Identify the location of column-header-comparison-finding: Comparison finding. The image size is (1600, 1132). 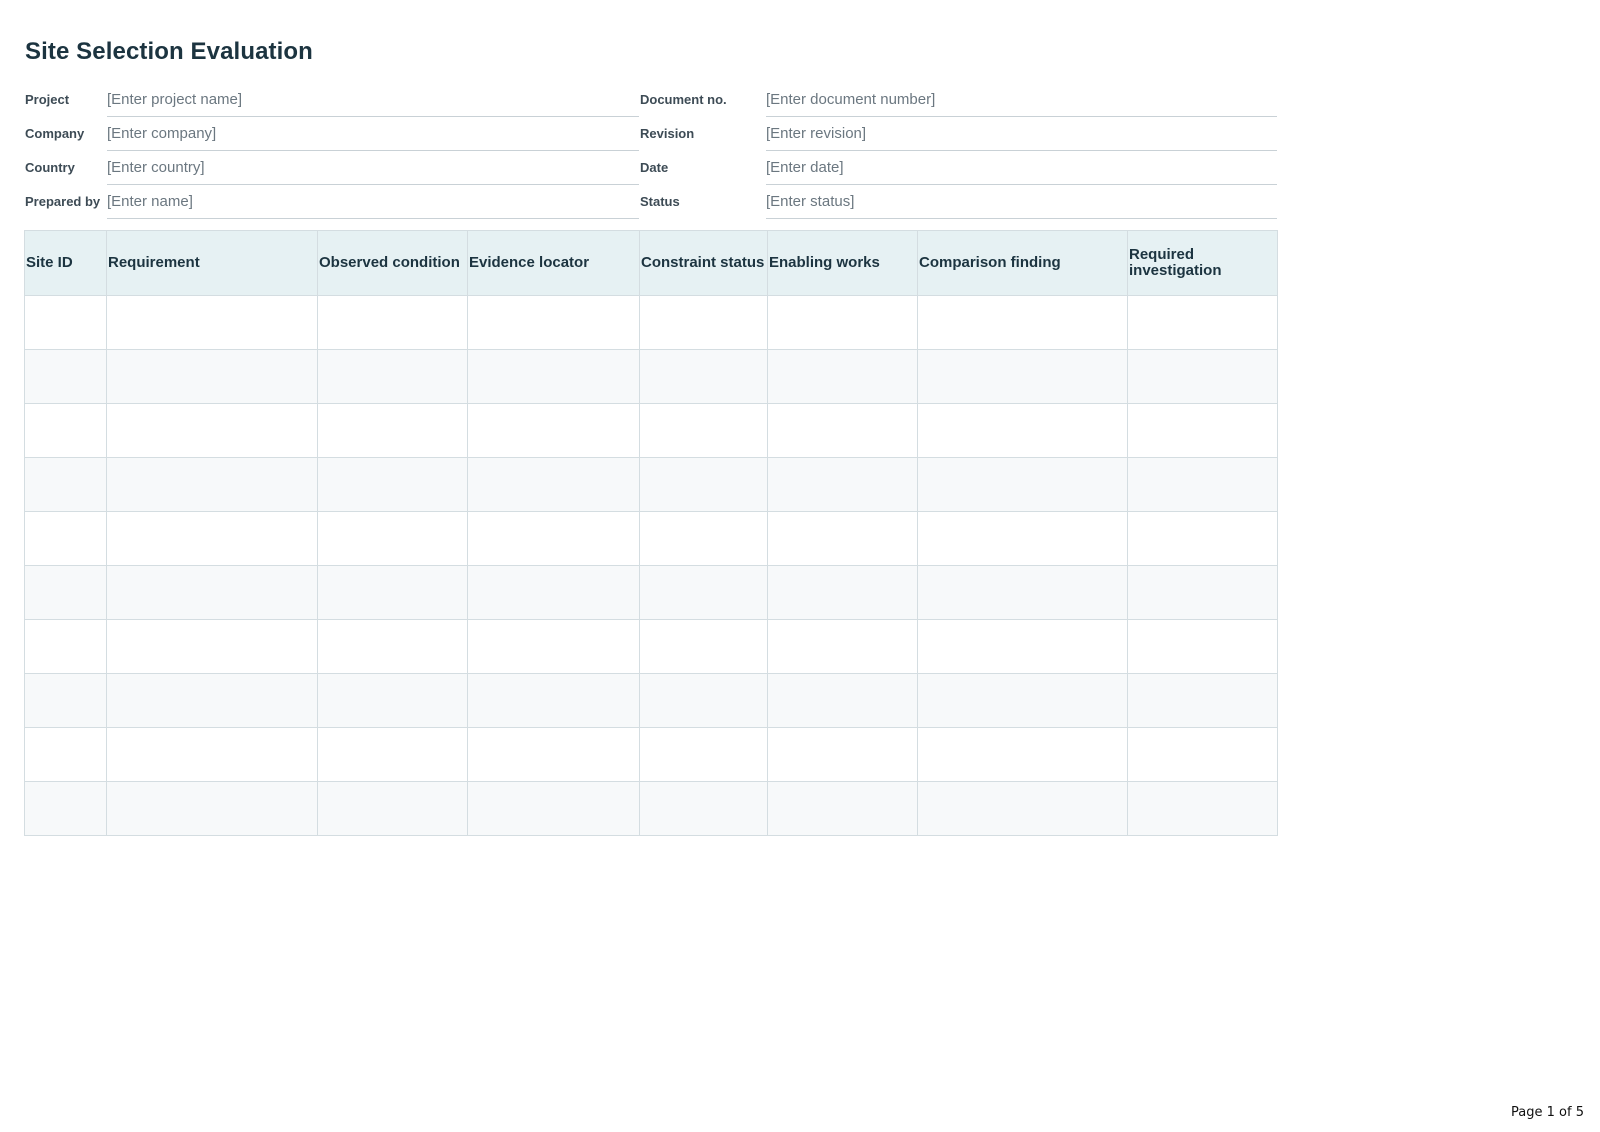
(1022, 263).